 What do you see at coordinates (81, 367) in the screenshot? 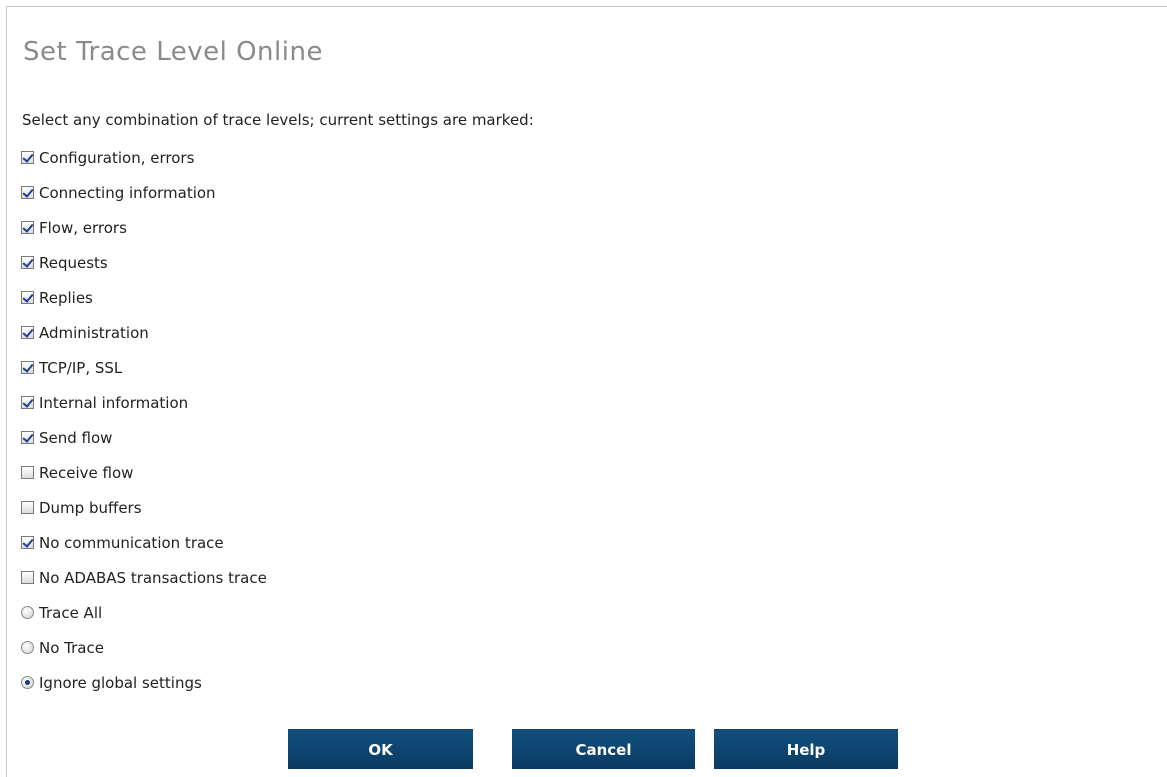
I see `checkbox-label: TCP/IP, SSL` at bounding box center [81, 367].